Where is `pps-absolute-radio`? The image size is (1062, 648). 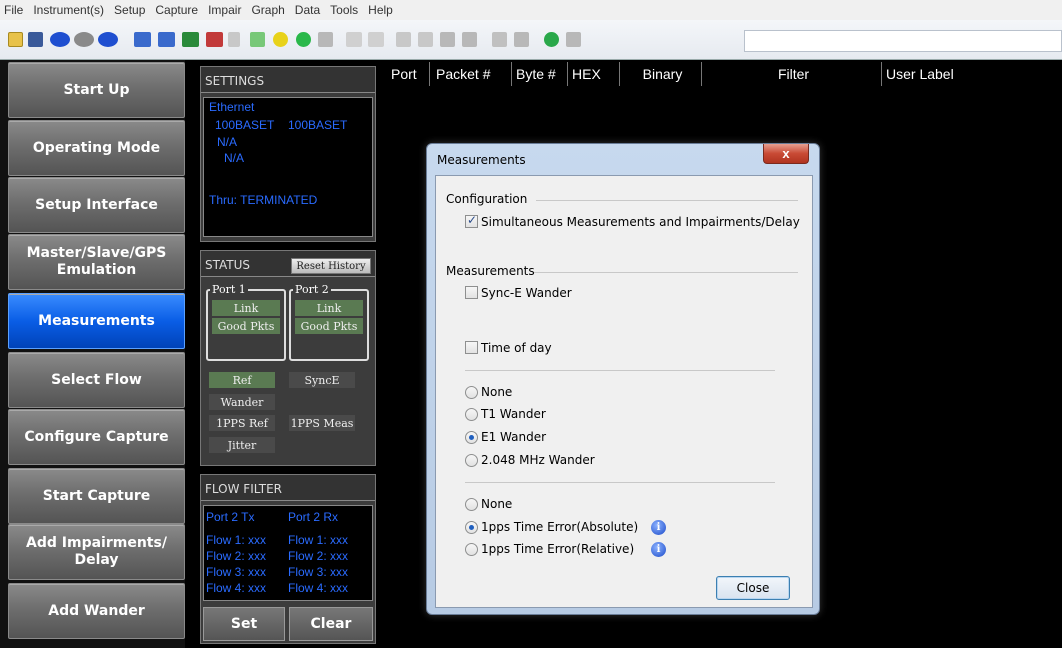
pps-absolute-radio is located at coordinates (471, 527).